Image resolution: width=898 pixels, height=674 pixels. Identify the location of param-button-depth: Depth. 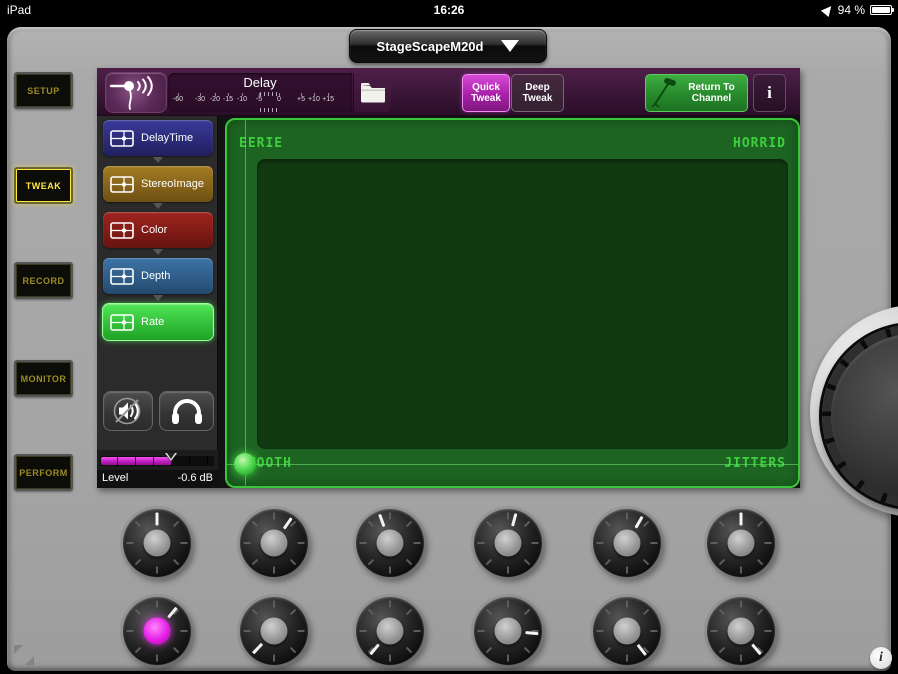
(158, 276).